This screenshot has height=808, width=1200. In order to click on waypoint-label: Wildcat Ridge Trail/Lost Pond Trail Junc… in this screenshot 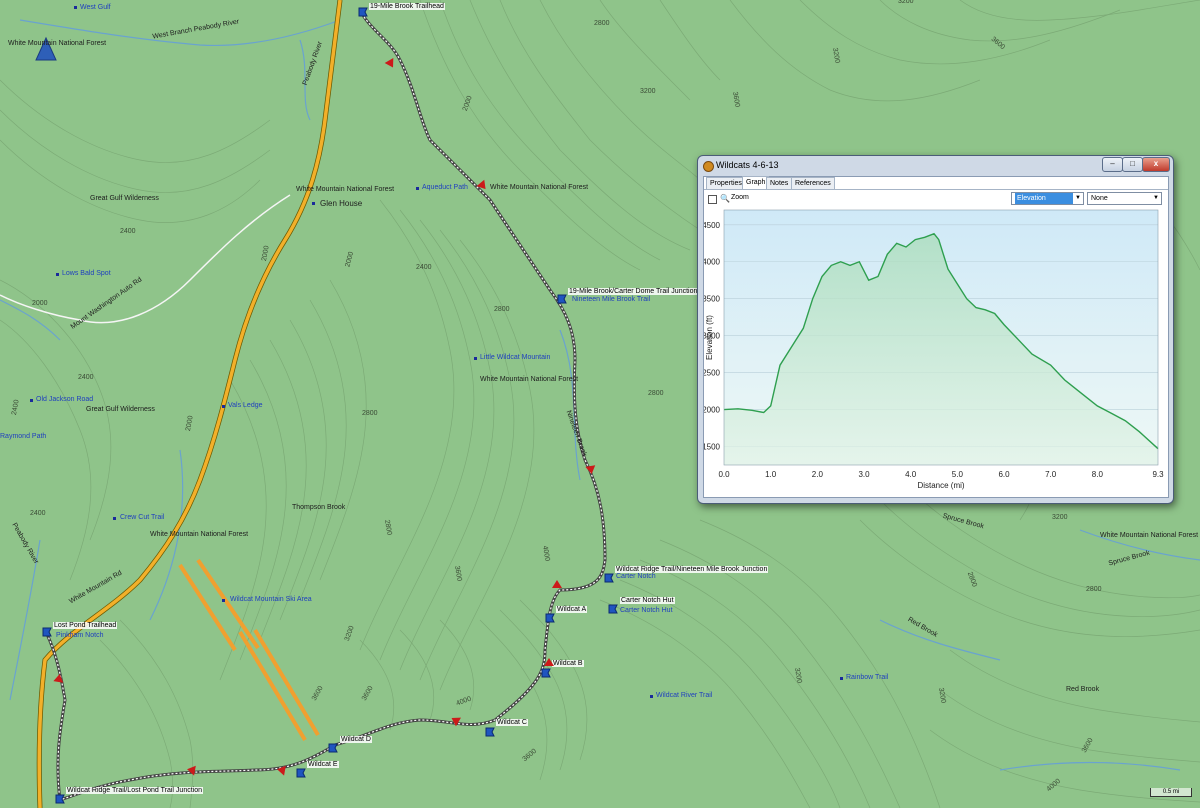, I will do `click(135, 790)`.